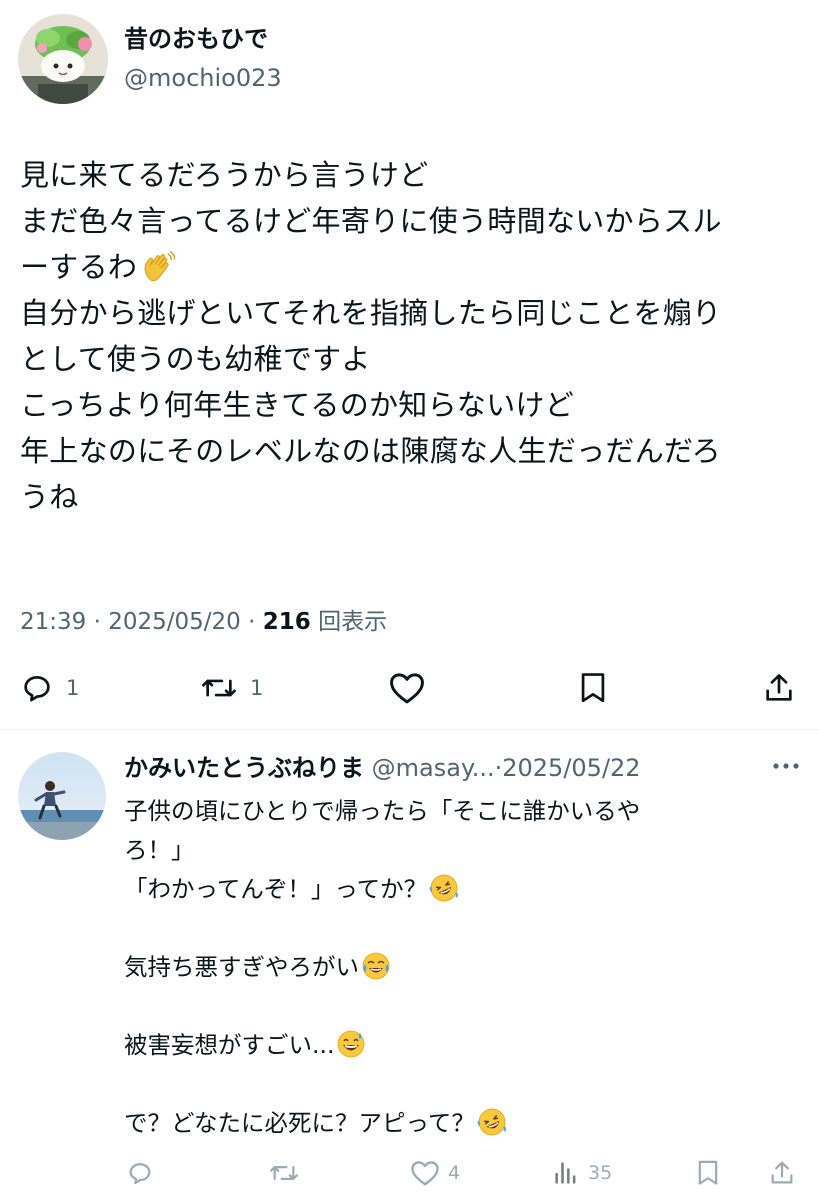  I want to click on retweet-count: 1, so click(257, 688).